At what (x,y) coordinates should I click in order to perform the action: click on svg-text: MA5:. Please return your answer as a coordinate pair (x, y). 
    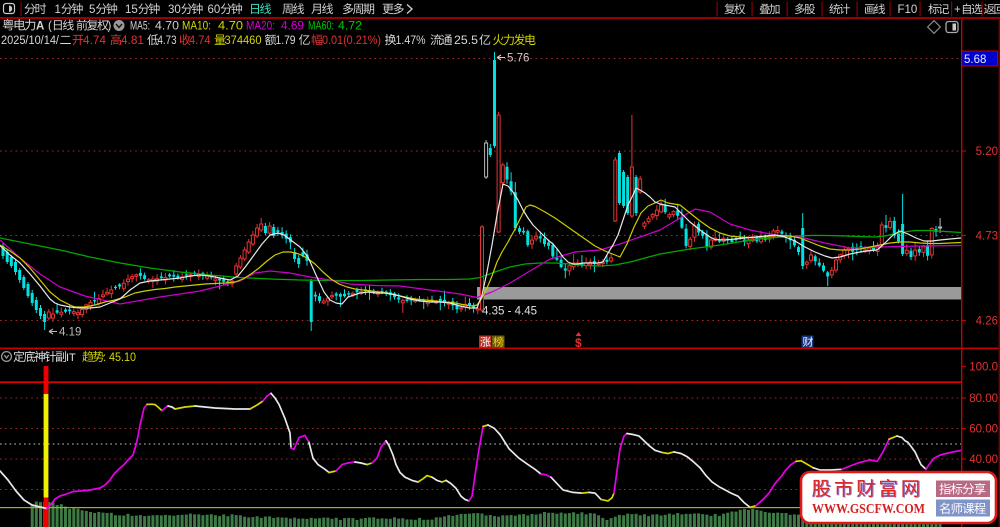
    Looking at the image, I should click on (140, 27).